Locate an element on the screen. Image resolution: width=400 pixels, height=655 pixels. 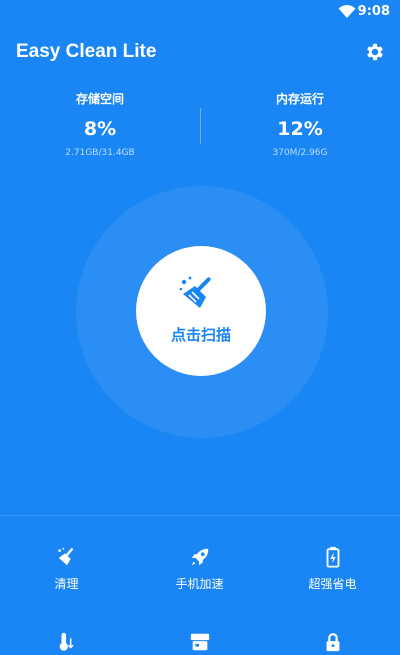
status-time: 9:08 is located at coordinates (373, 11).